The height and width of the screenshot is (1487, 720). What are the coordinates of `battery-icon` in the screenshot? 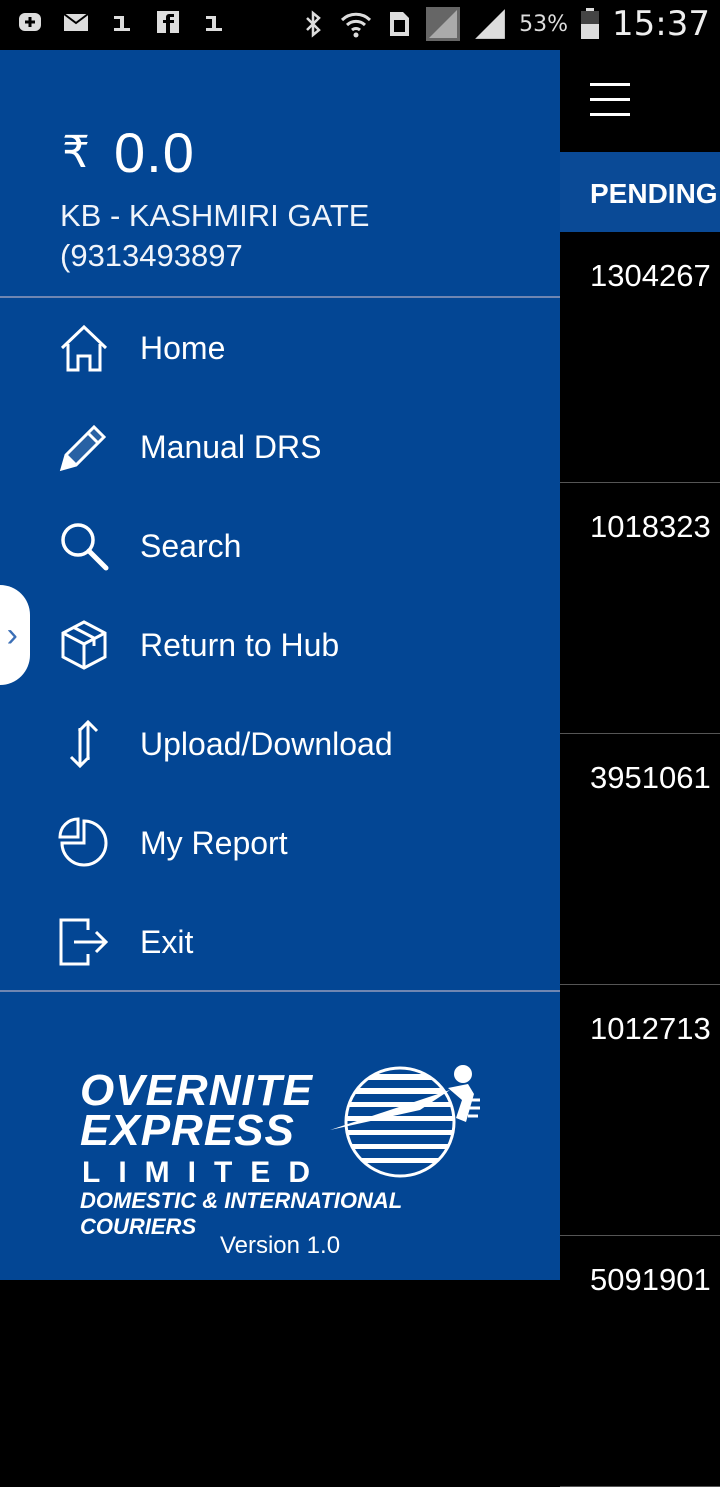 It's located at (590, 23).